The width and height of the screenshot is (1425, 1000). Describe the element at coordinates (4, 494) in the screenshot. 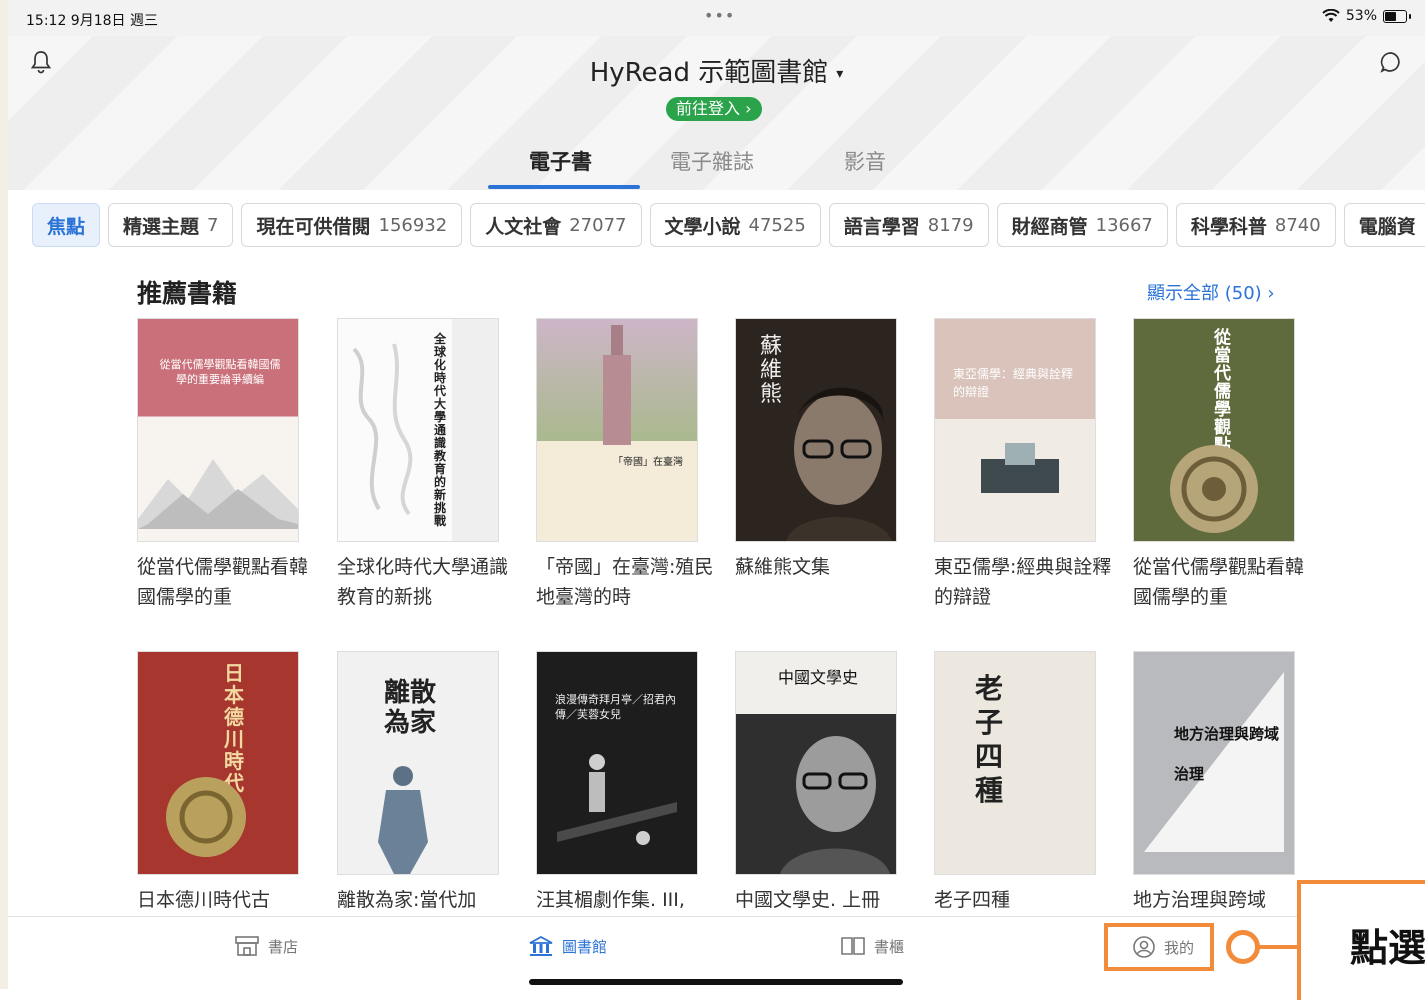

I see `device-bezel` at that location.